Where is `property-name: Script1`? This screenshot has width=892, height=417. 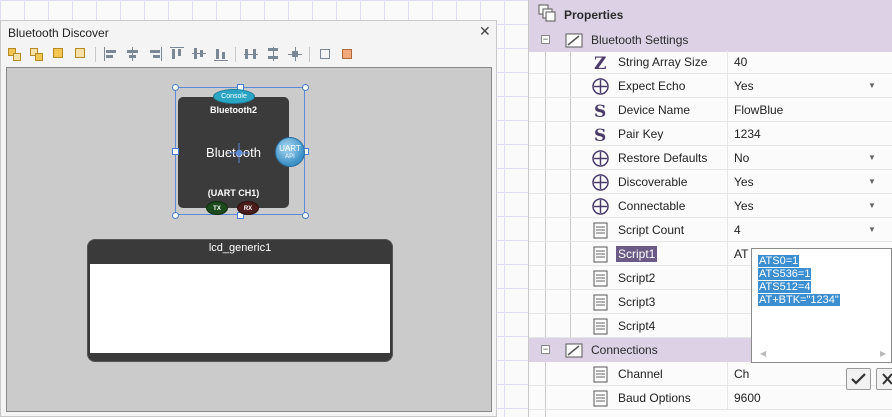
property-name: Script1 is located at coordinates (637, 254).